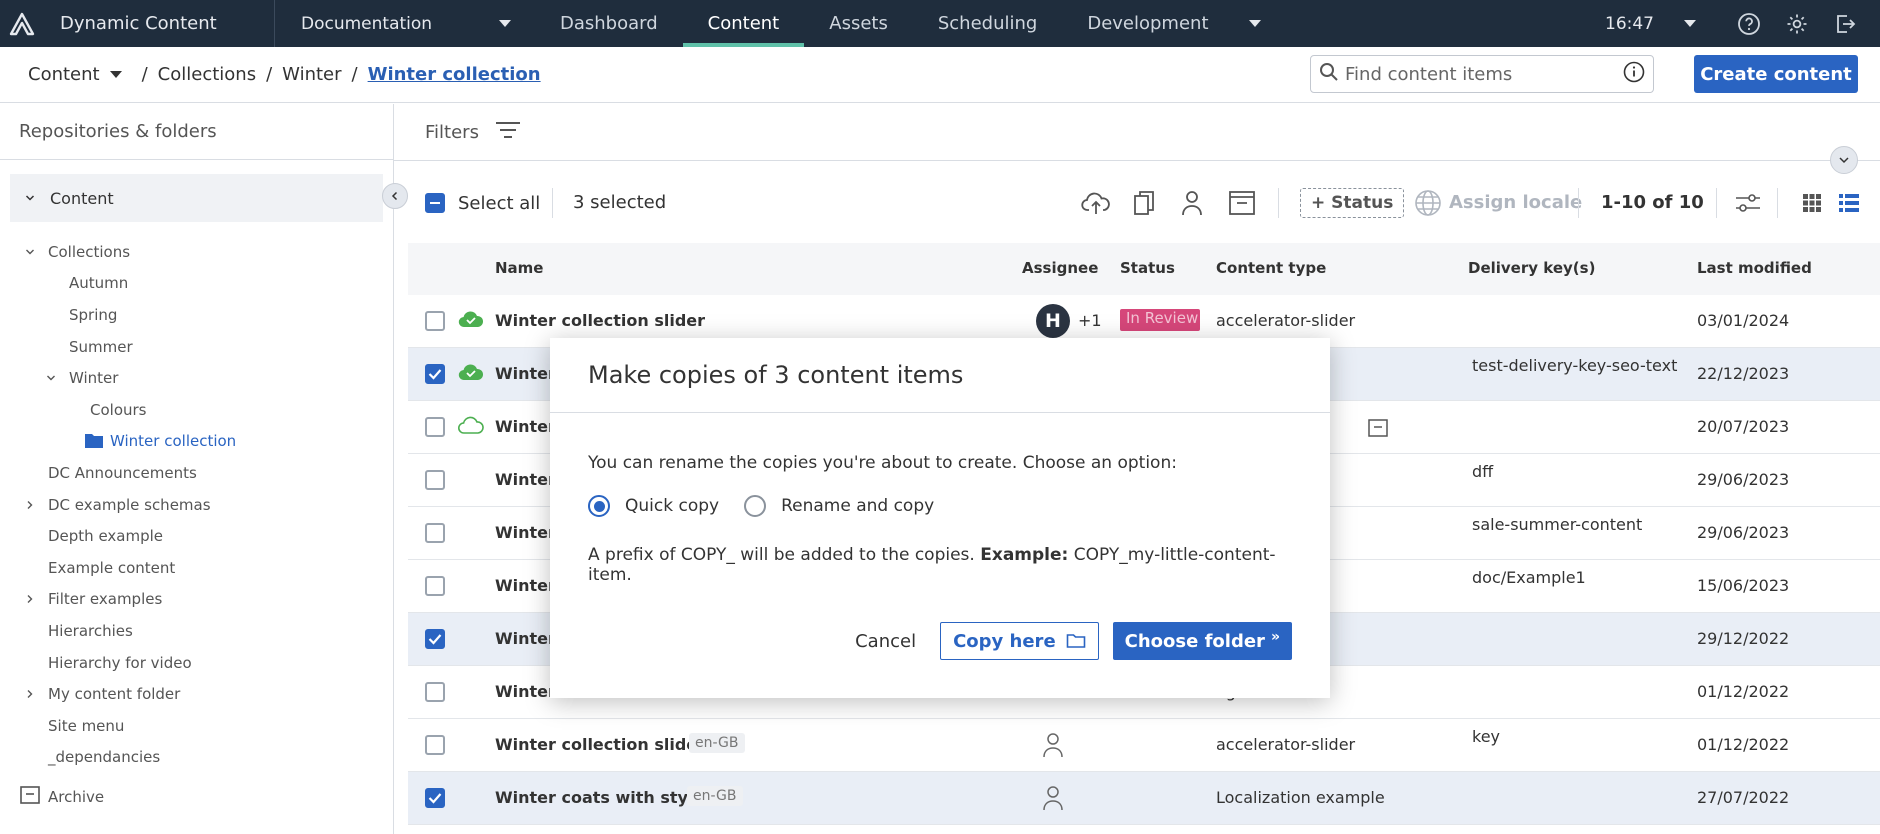 This screenshot has height=834, width=1880. Describe the element at coordinates (1004, 641) in the screenshot. I see `copy-here-label: Copy here` at that location.